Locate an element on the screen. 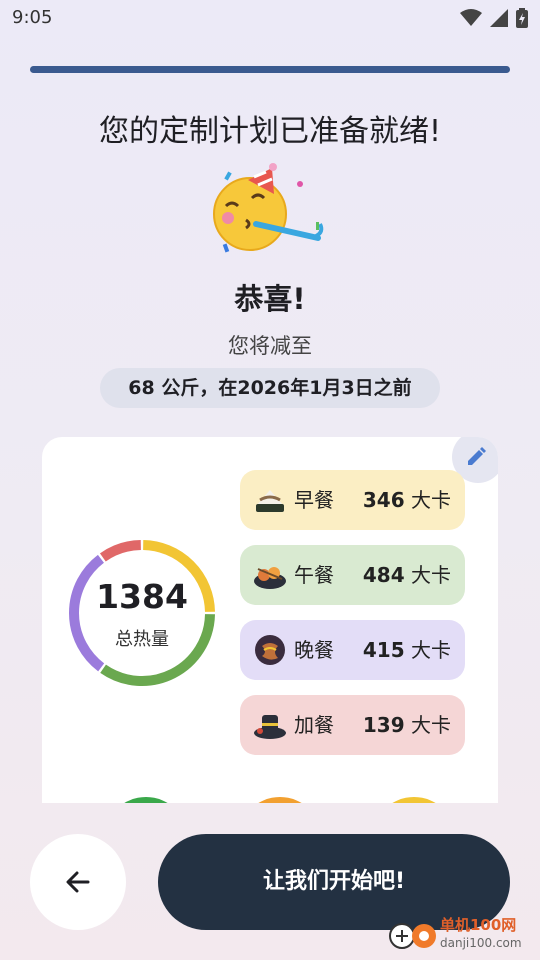 The width and height of the screenshot is (540, 960). battery-icon is located at coordinates (522, 18).